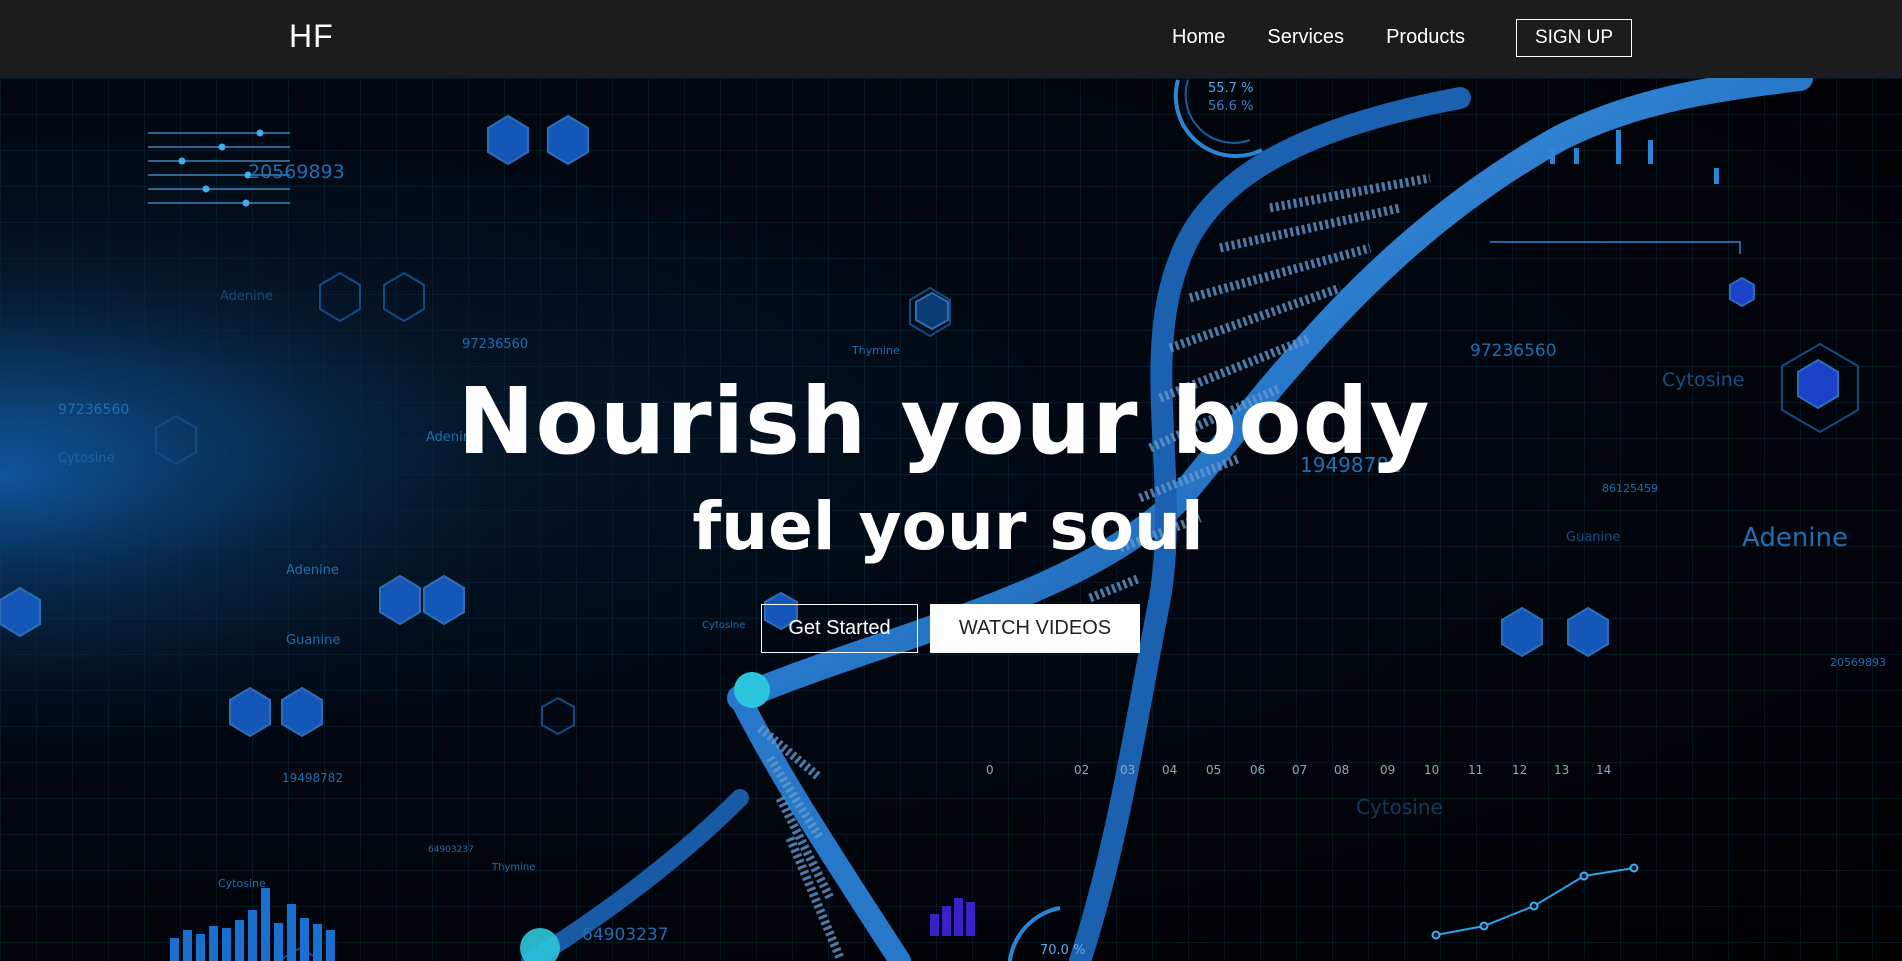 This screenshot has width=1902, height=961. Describe the element at coordinates (948, 526) in the screenshot. I see `hero-subtitle: fuel your soul` at that location.